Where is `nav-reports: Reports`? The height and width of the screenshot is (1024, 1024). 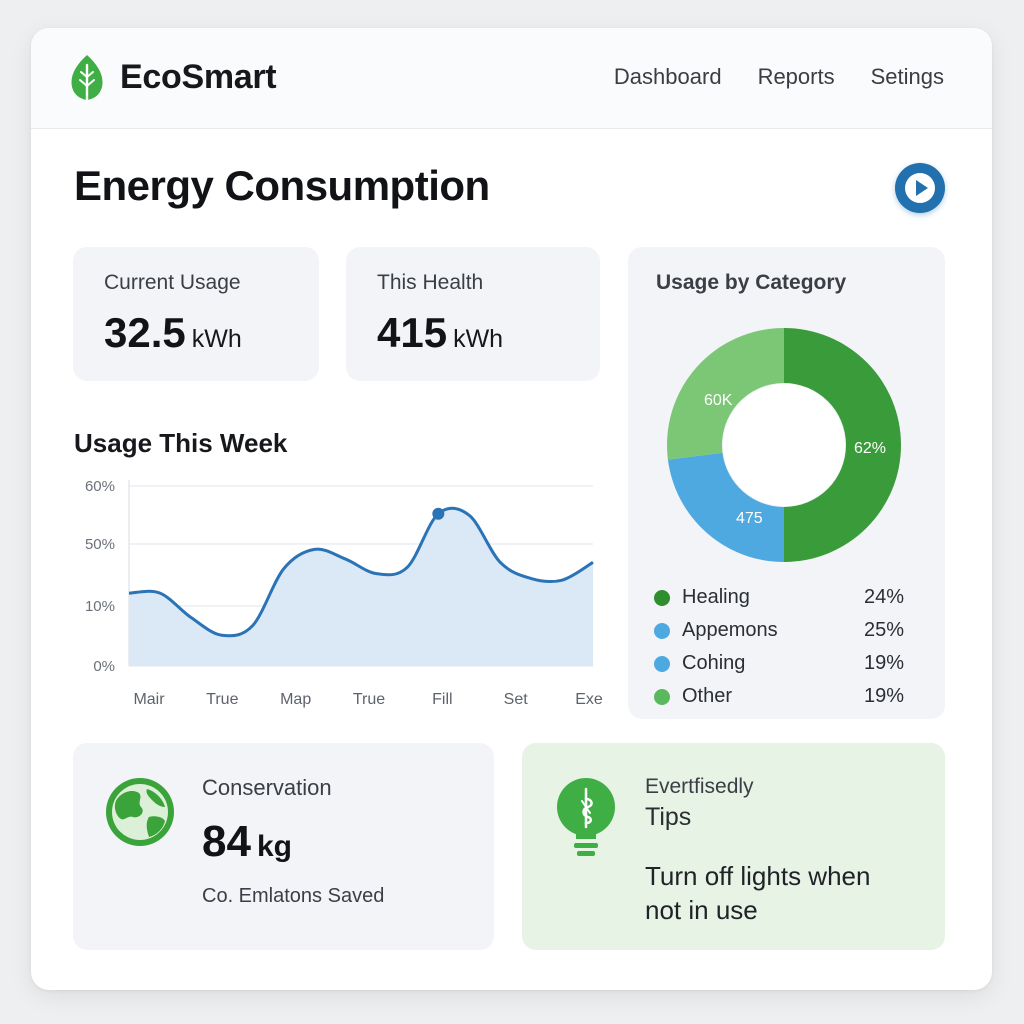 nav-reports: Reports is located at coordinates (796, 77).